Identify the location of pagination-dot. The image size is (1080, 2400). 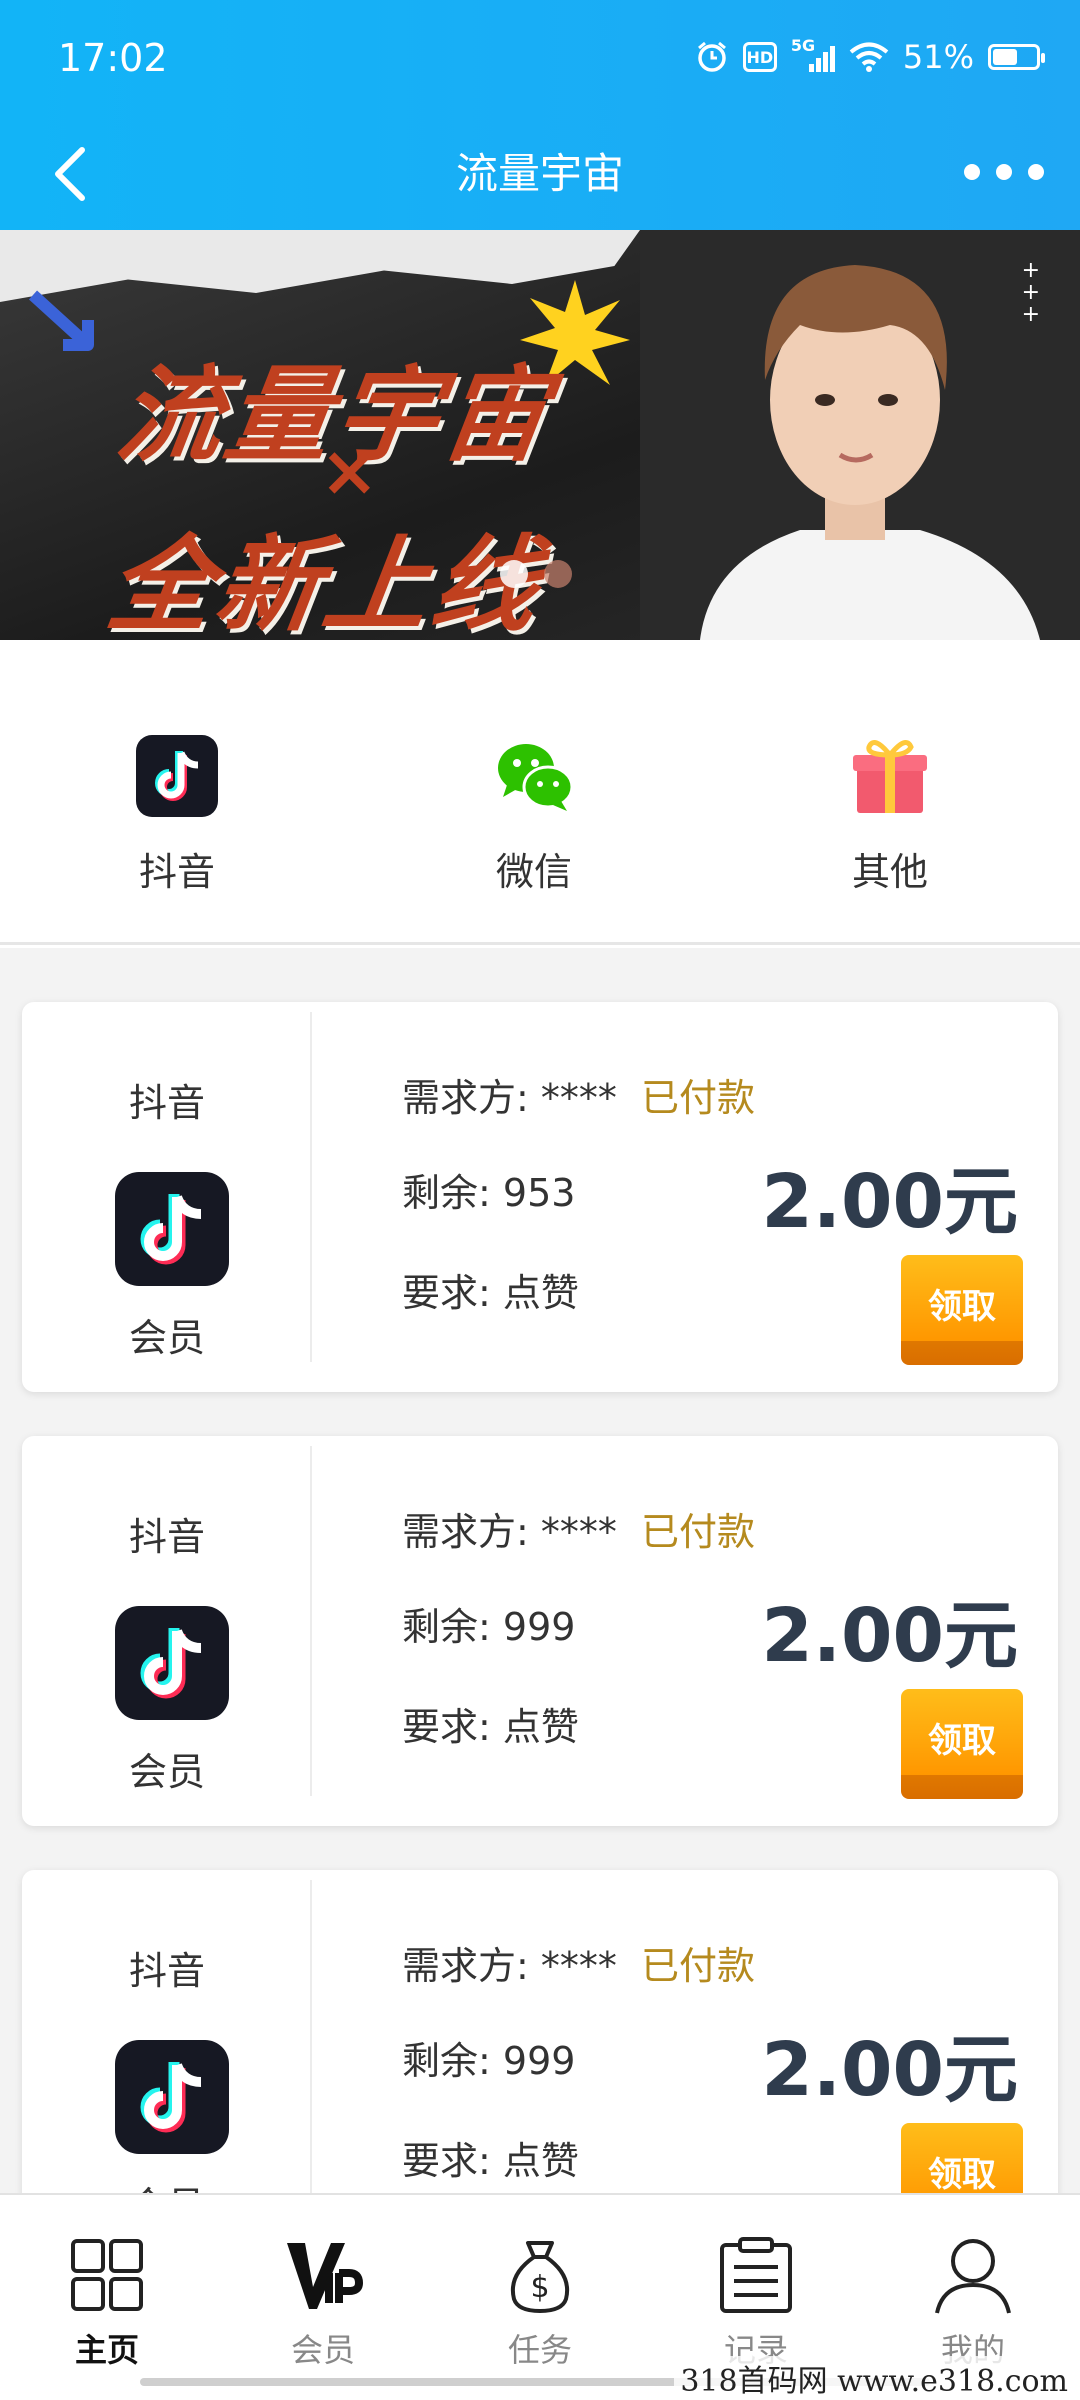
(558, 574).